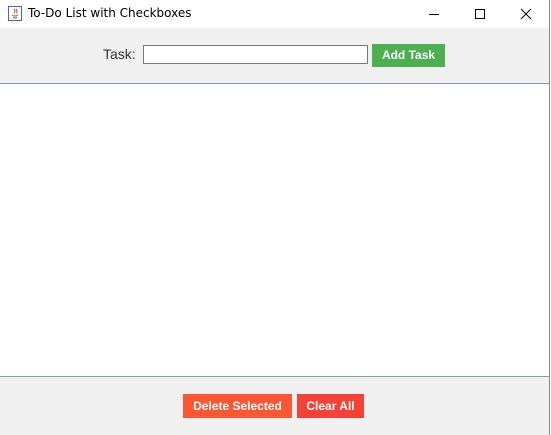 The image size is (551, 435). I want to click on minimize-button, so click(434, 14).